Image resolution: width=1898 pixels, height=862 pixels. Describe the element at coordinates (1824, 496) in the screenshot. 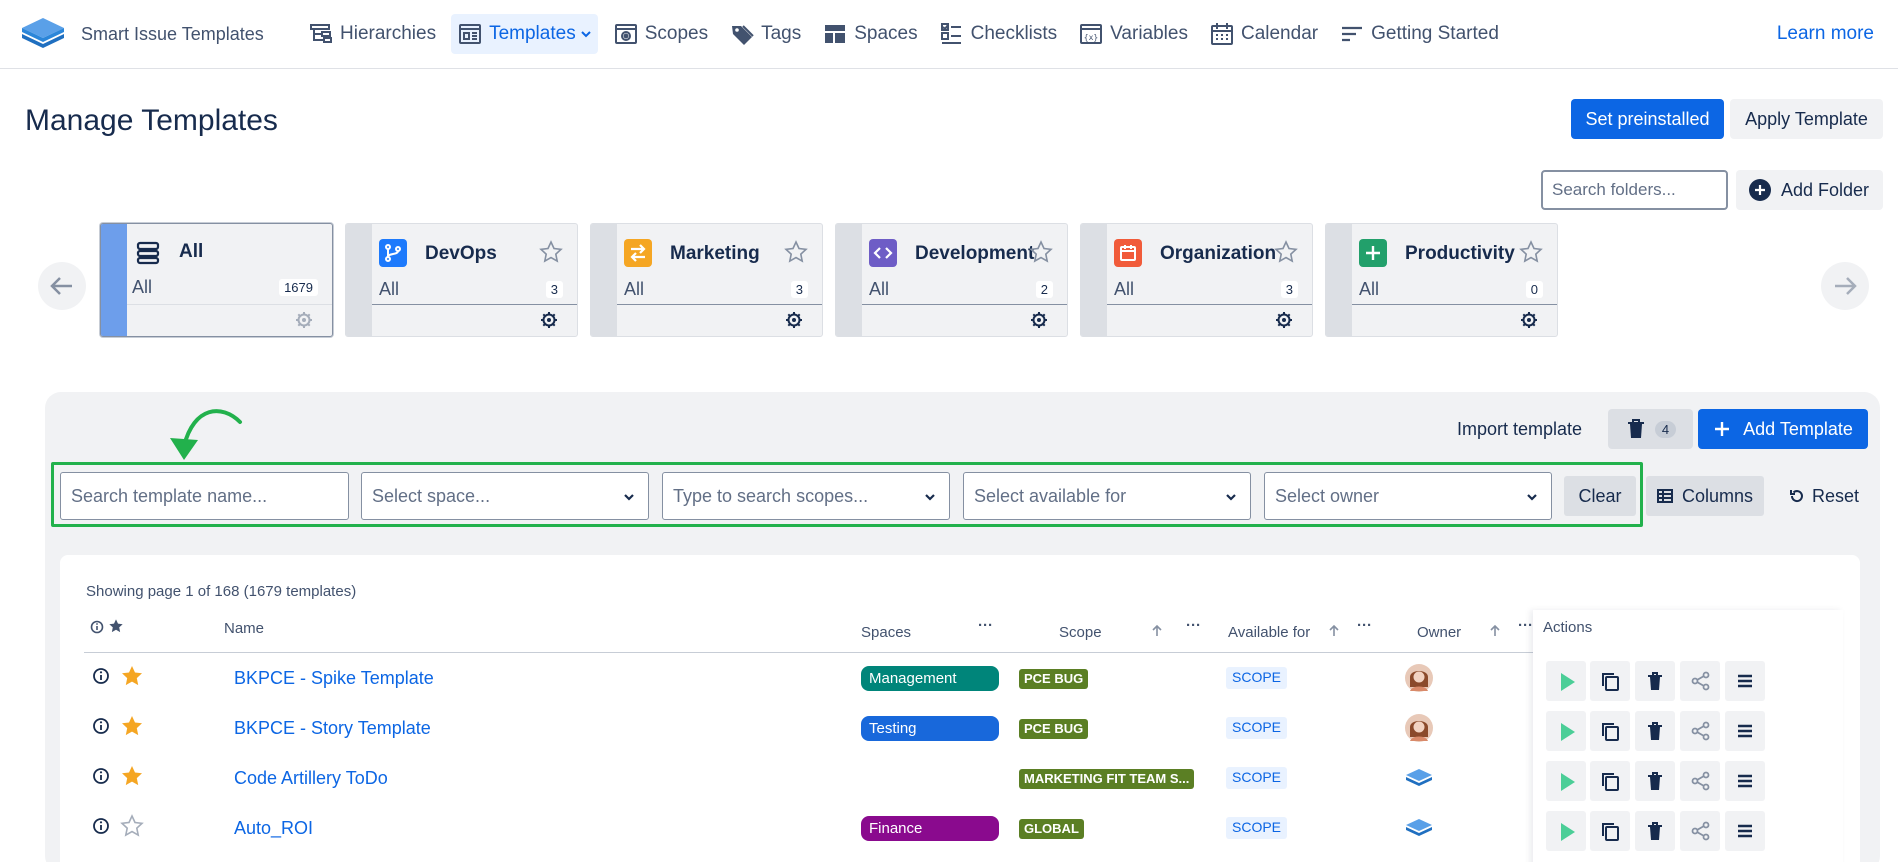

I see `reset-button: Reset` at that location.